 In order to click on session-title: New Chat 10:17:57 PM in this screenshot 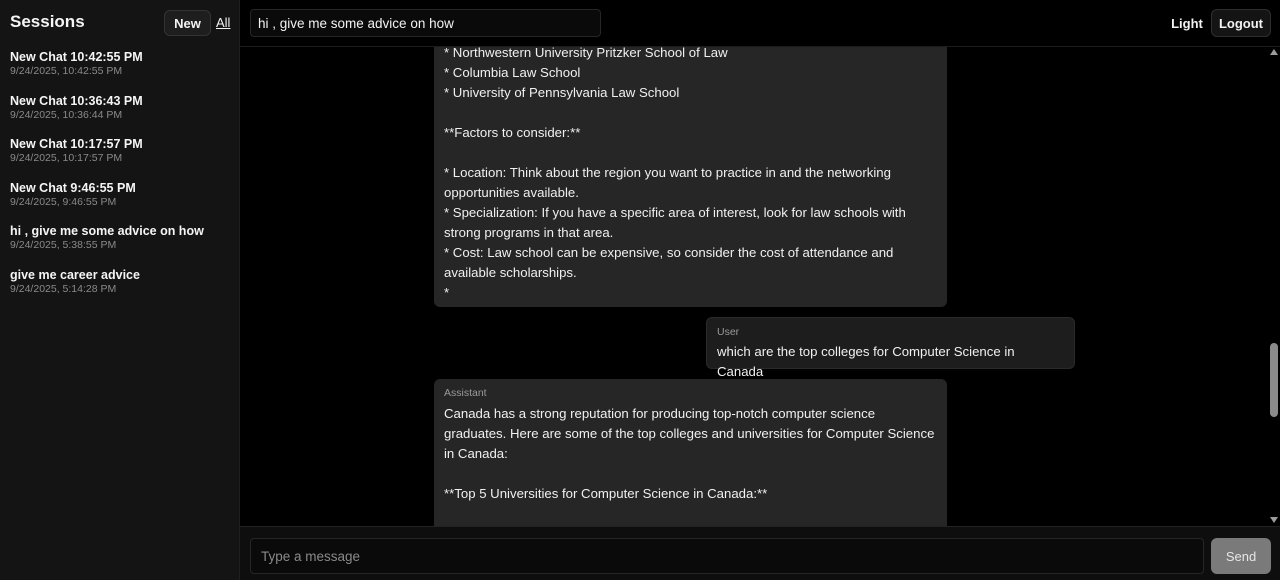, I will do `click(76, 144)`.